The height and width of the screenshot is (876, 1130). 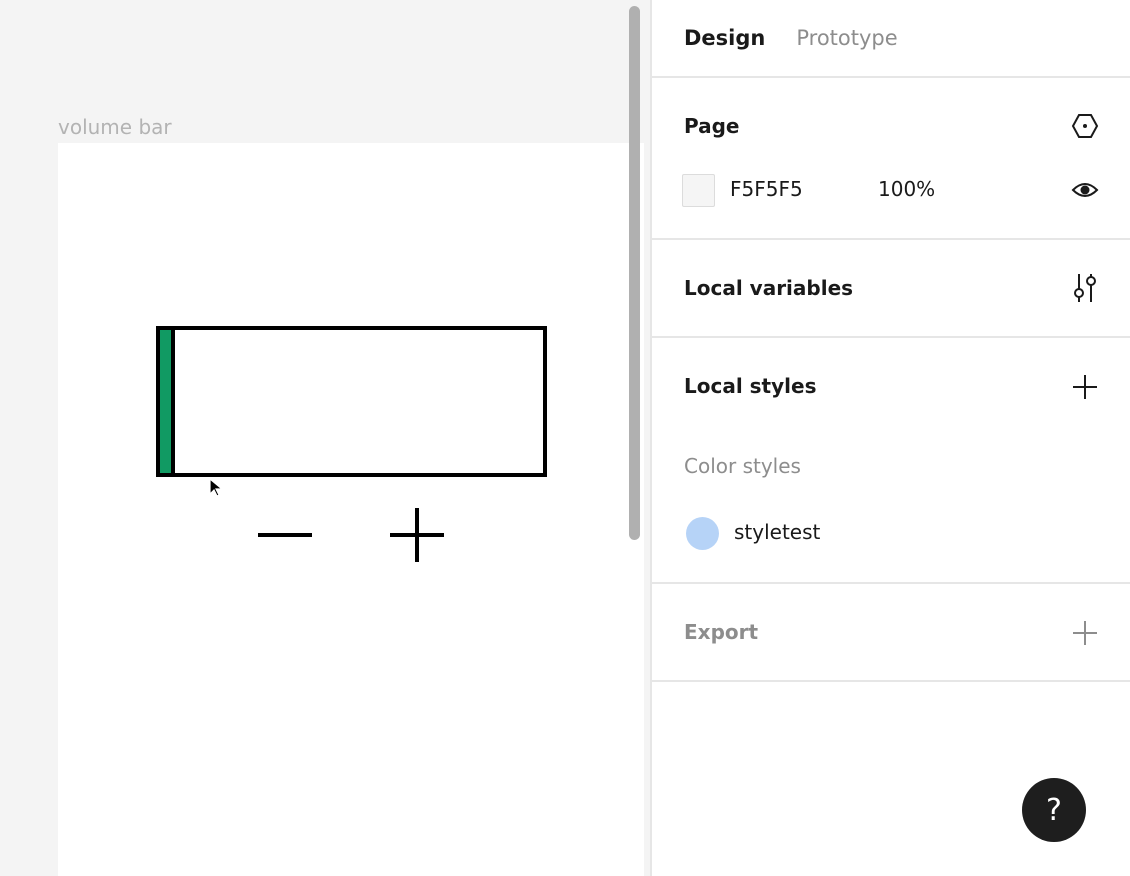 I want to click on volume-up-button, so click(x=417, y=535).